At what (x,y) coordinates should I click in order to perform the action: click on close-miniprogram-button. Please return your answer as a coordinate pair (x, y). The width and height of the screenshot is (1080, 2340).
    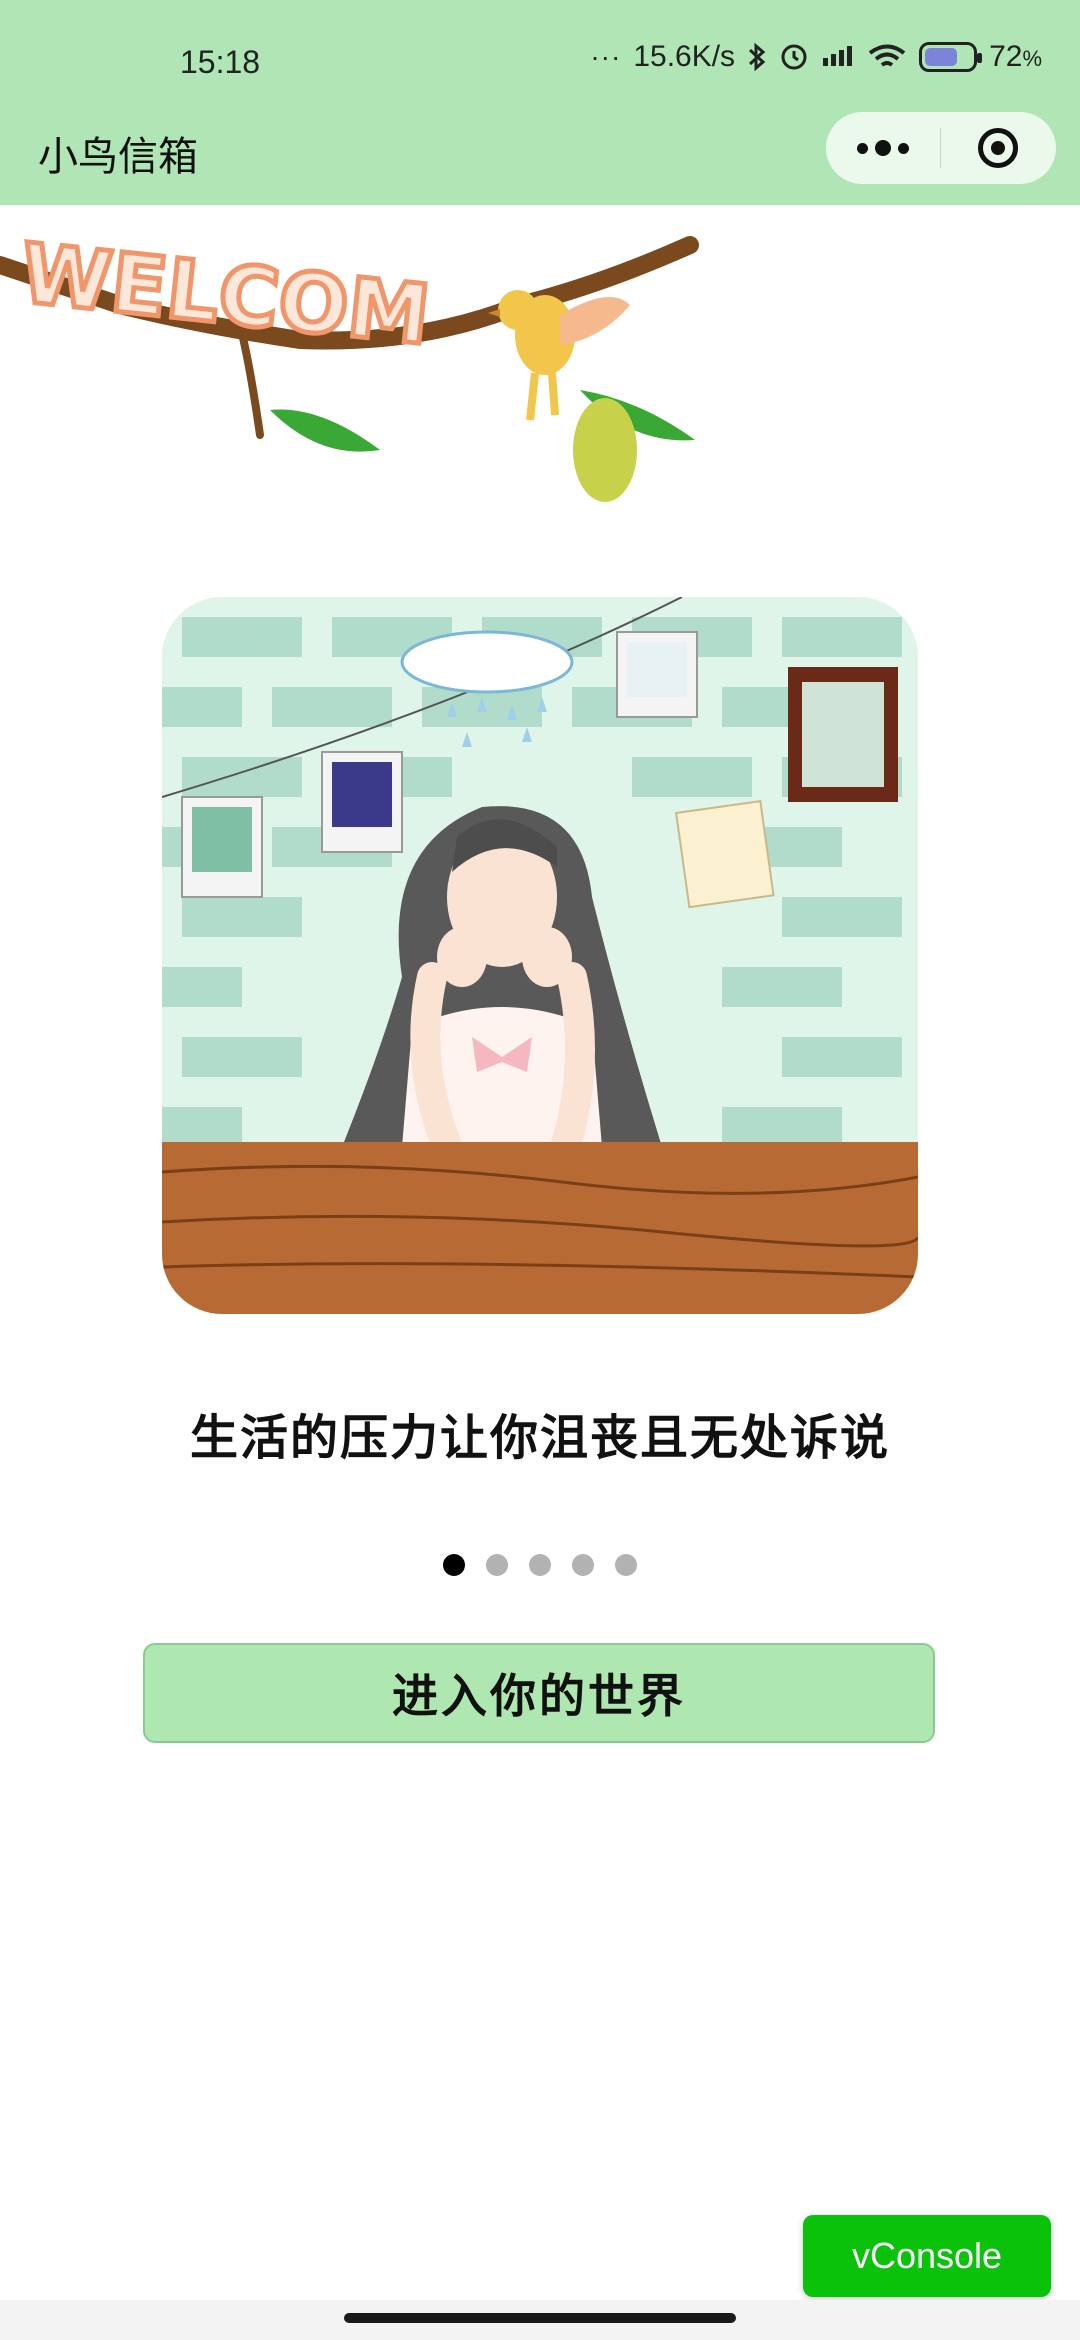
    Looking at the image, I should click on (998, 148).